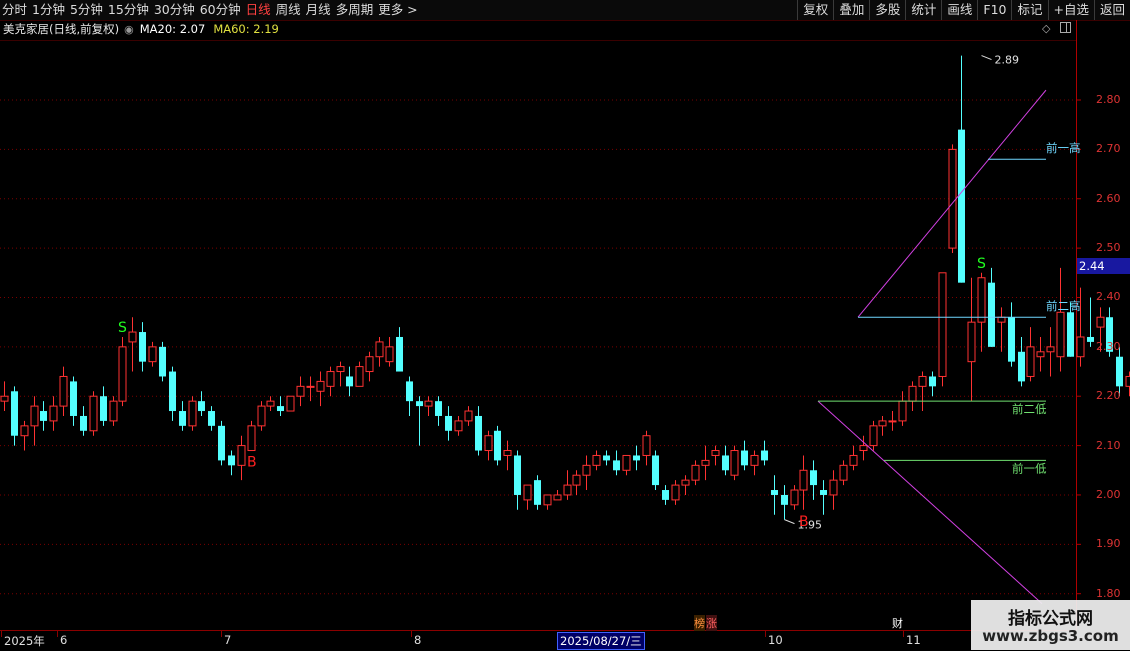 The image size is (1130, 651). What do you see at coordinates (1108, 593) in the screenshot?
I see `axis-label: 1.80` at bounding box center [1108, 593].